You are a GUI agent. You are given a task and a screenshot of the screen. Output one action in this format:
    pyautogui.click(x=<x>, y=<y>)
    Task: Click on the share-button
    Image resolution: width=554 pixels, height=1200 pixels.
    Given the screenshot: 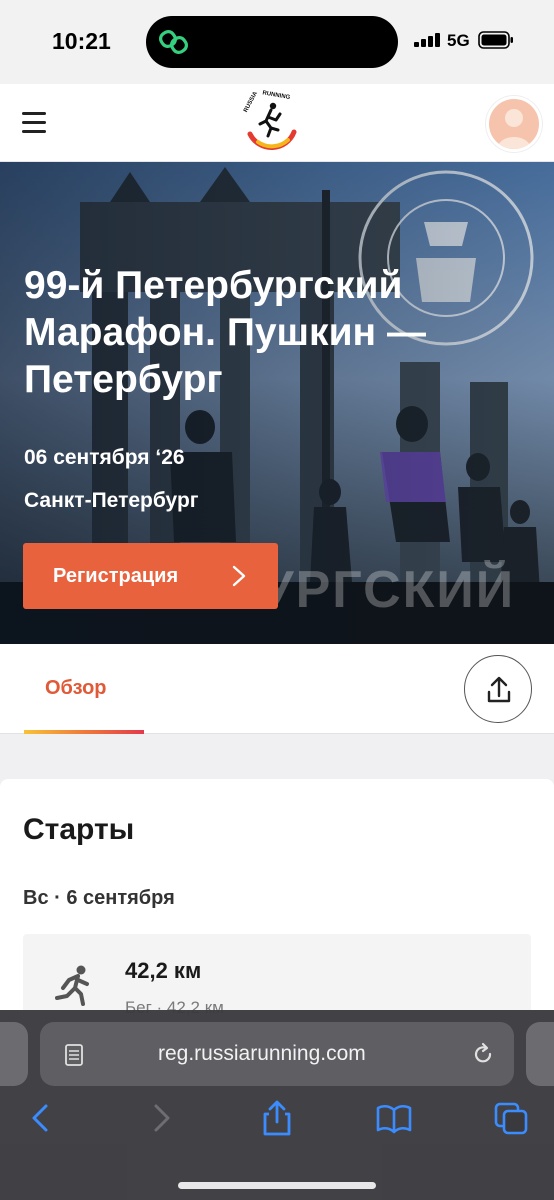 What is the action you would take?
    pyautogui.click(x=498, y=689)
    